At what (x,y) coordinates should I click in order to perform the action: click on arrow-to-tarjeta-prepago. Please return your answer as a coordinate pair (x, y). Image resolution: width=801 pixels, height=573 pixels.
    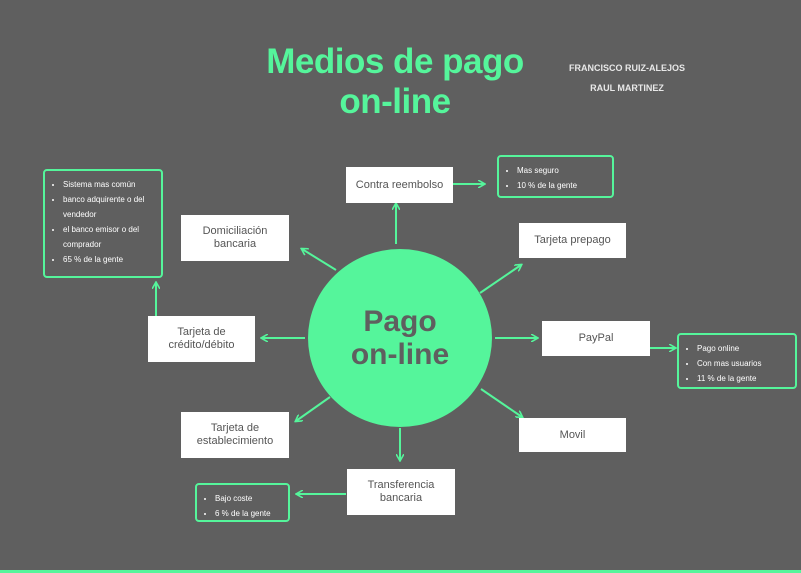
    Looking at the image, I should click on (500, 279).